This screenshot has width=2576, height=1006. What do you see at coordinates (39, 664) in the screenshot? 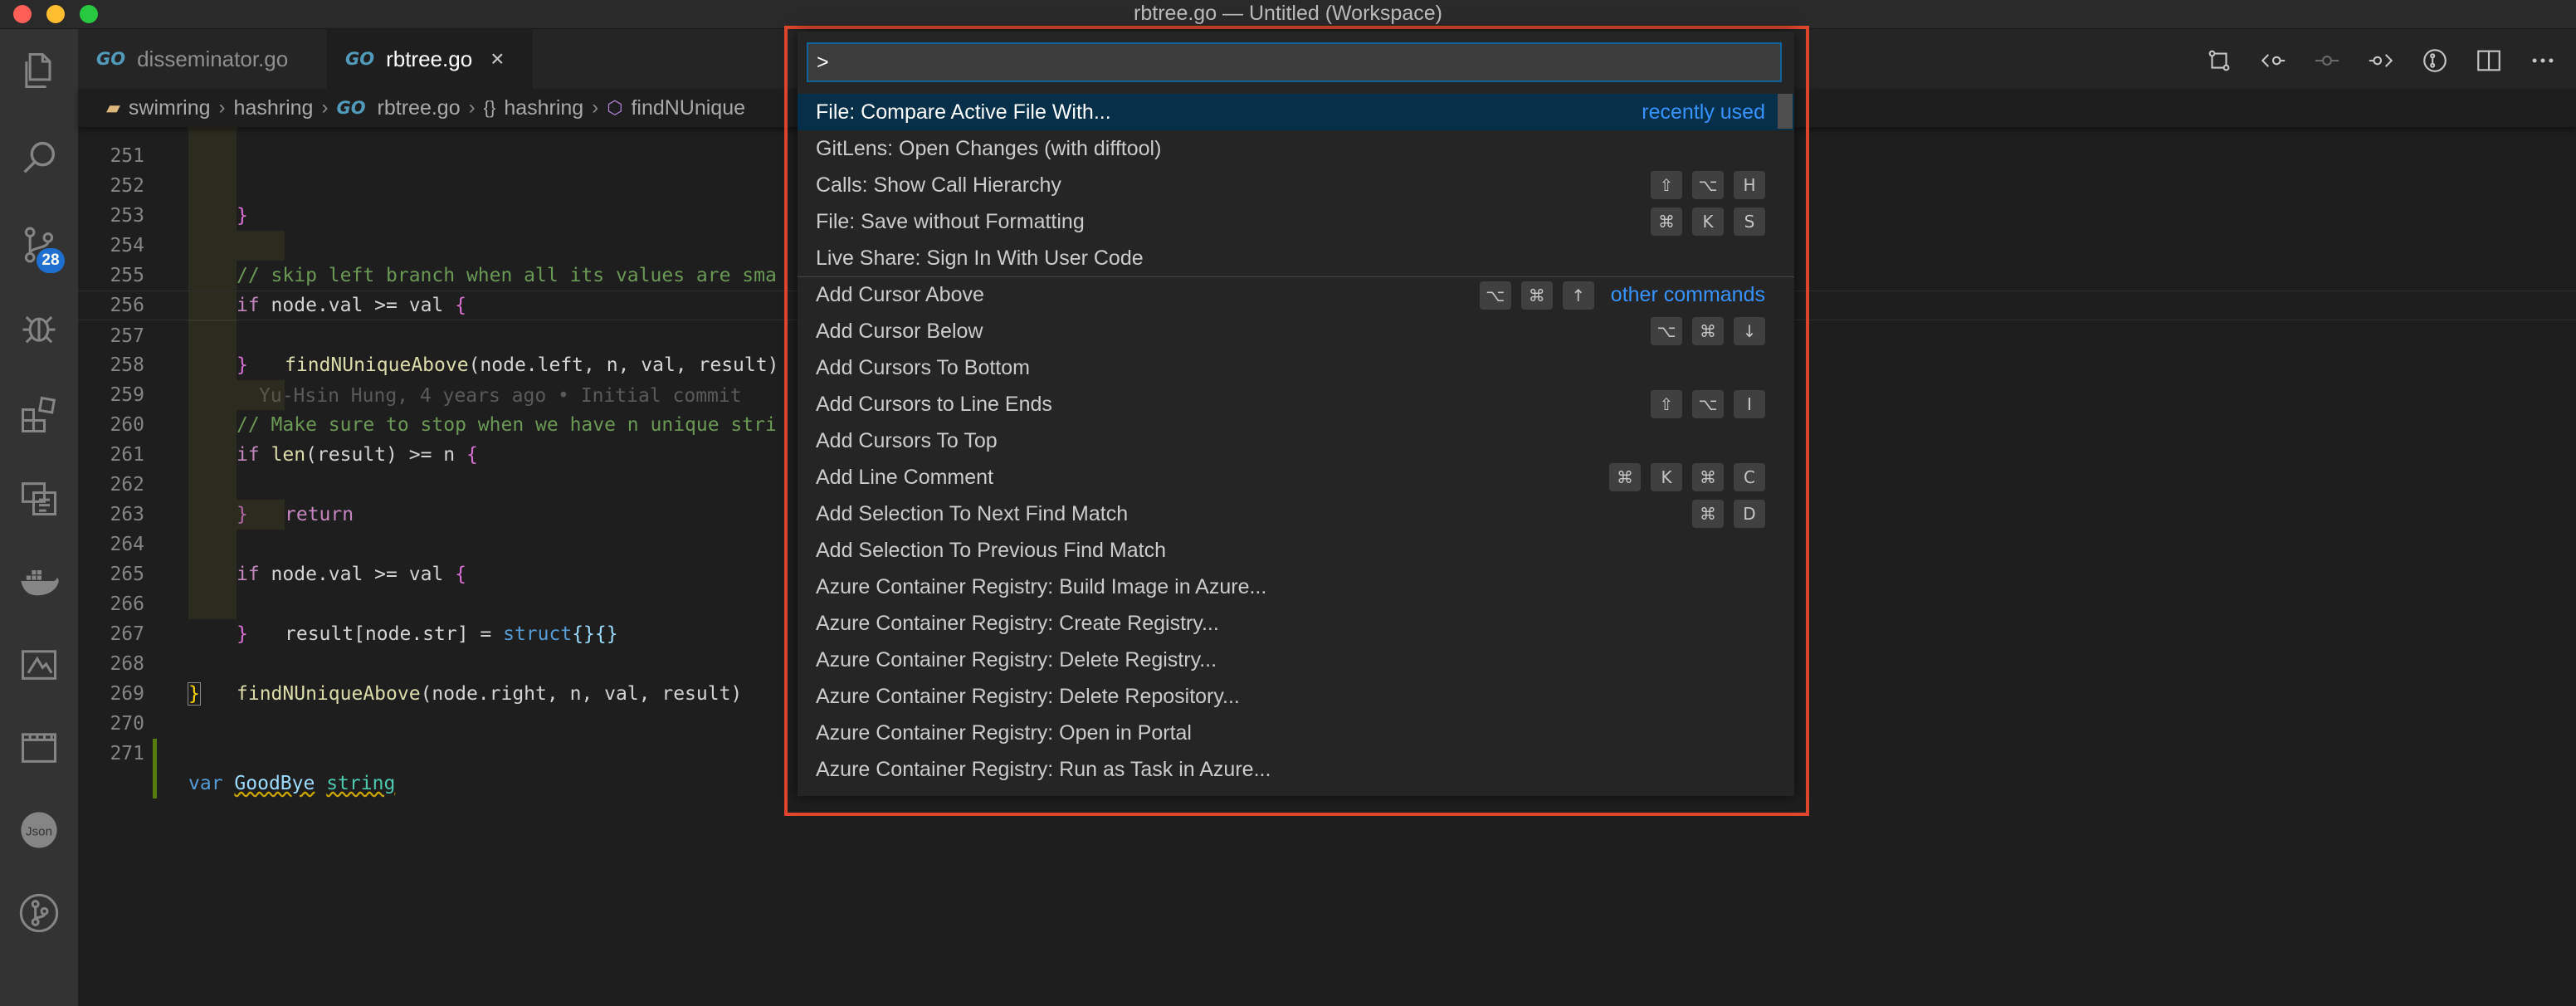
I see `azure-icon` at bounding box center [39, 664].